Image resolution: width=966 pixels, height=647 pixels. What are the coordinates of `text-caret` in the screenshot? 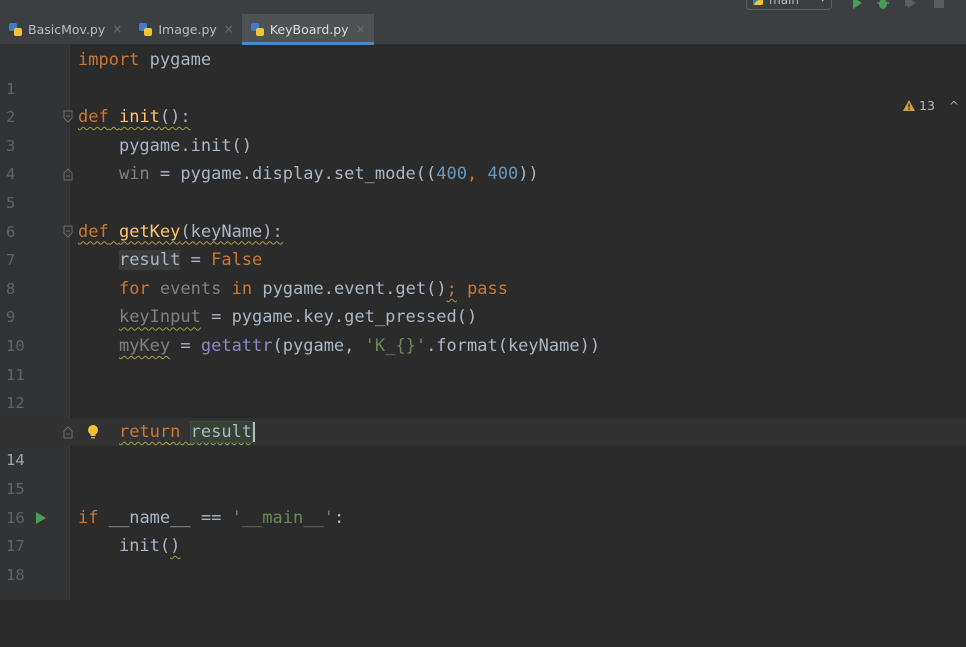 It's located at (254, 431).